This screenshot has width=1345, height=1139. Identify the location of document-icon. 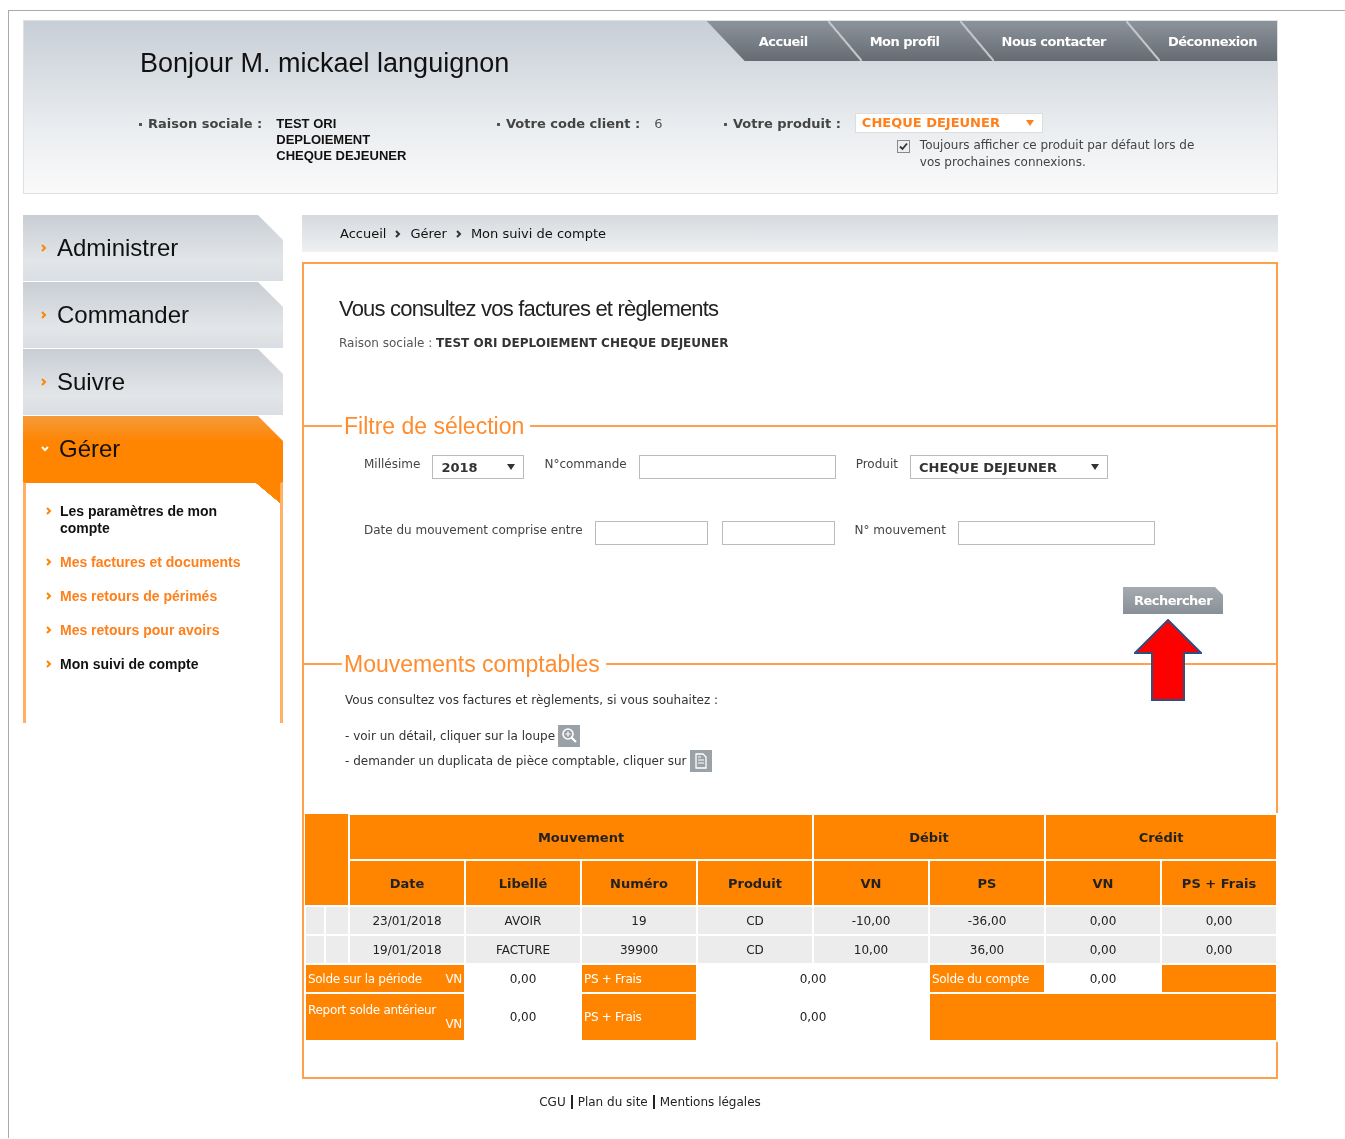
(700, 761).